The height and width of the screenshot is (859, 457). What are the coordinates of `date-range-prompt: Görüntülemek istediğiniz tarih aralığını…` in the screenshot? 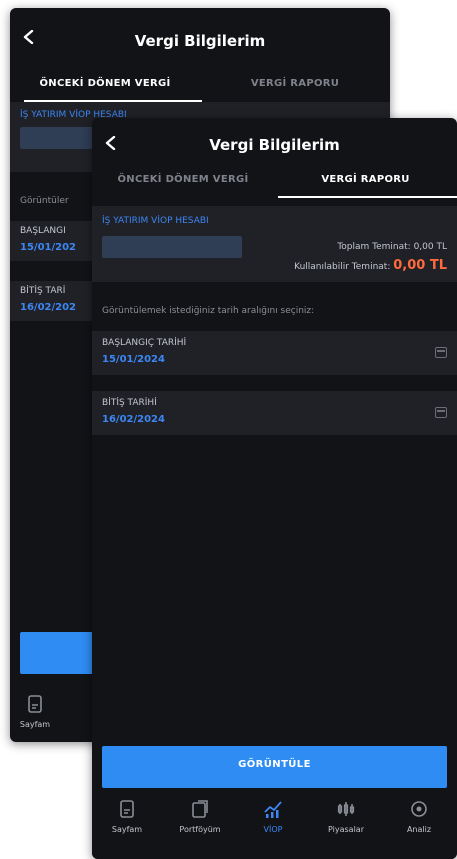 It's located at (208, 311).